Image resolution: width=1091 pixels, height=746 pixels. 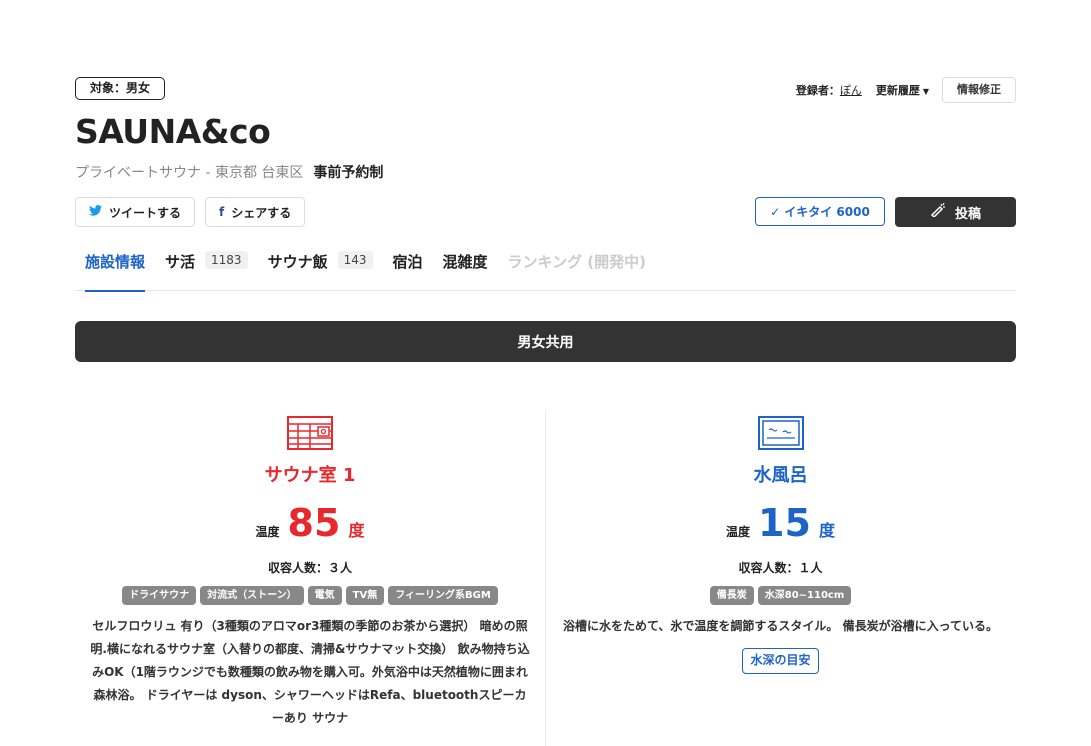 What do you see at coordinates (189, 173) in the screenshot?
I see `category-location: プライベートサウナ - 東京都 台東区` at bounding box center [189, 173].